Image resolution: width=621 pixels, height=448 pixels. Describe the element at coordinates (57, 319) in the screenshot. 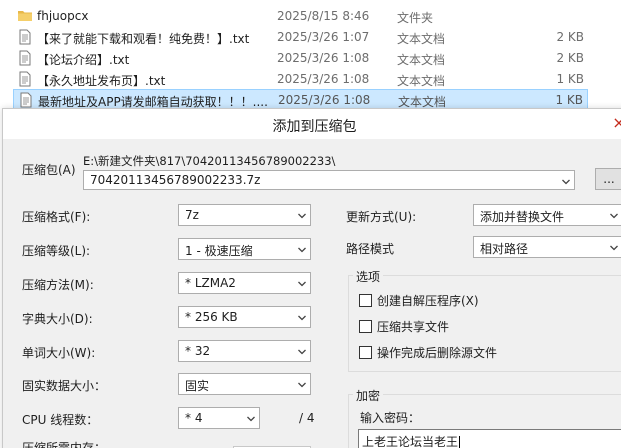

I see `dict-label: 字典大小(D):` at that location.